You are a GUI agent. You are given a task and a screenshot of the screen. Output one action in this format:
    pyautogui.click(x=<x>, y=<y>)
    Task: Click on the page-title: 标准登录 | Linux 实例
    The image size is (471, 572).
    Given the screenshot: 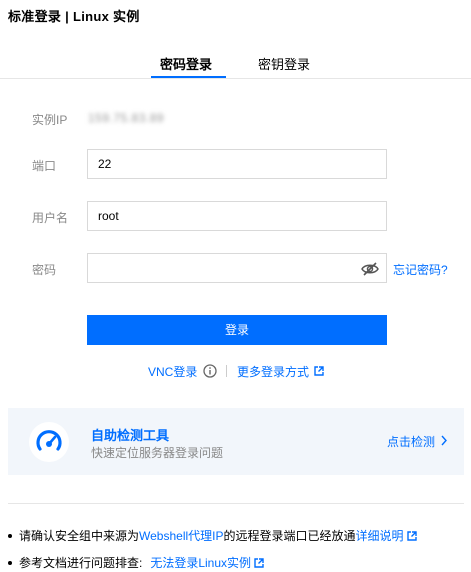 What is the action you would take?
    pyautogui.click(x=74, y=16)
    